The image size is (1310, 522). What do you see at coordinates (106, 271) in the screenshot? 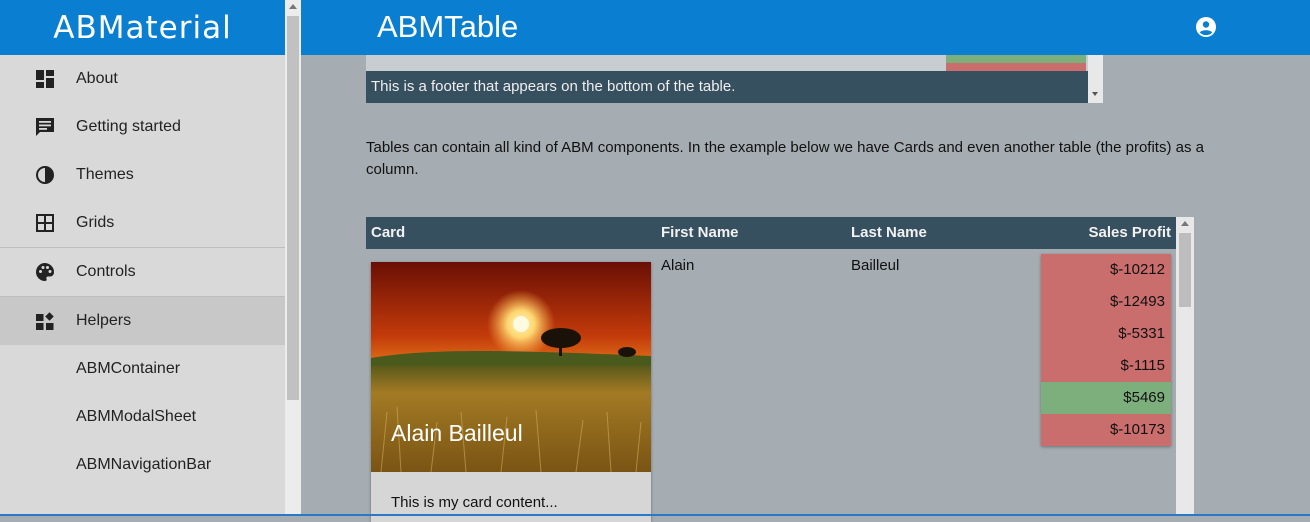
I see `sidebar-item-label: Controls` at bounding box center [106, 271].